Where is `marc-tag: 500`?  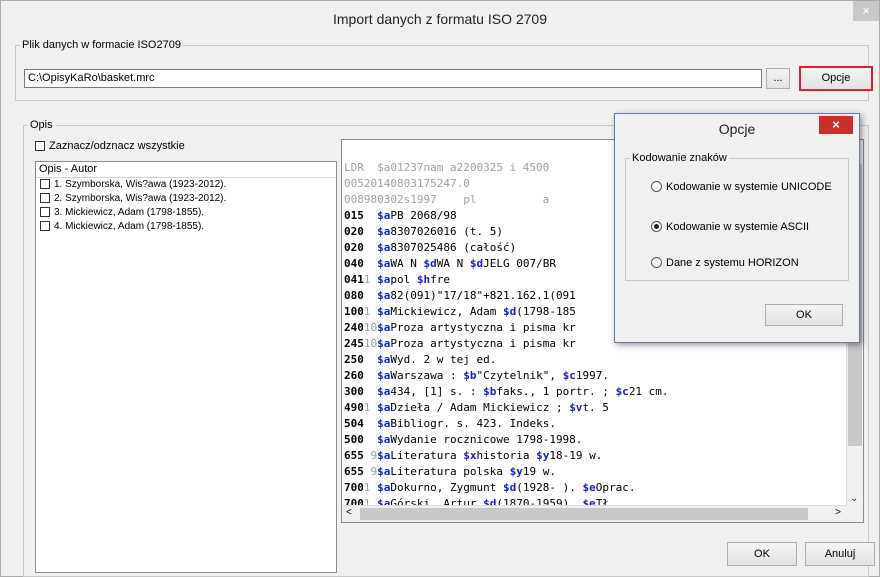 marc-tag: 500 is located at coordinates (361, 439).